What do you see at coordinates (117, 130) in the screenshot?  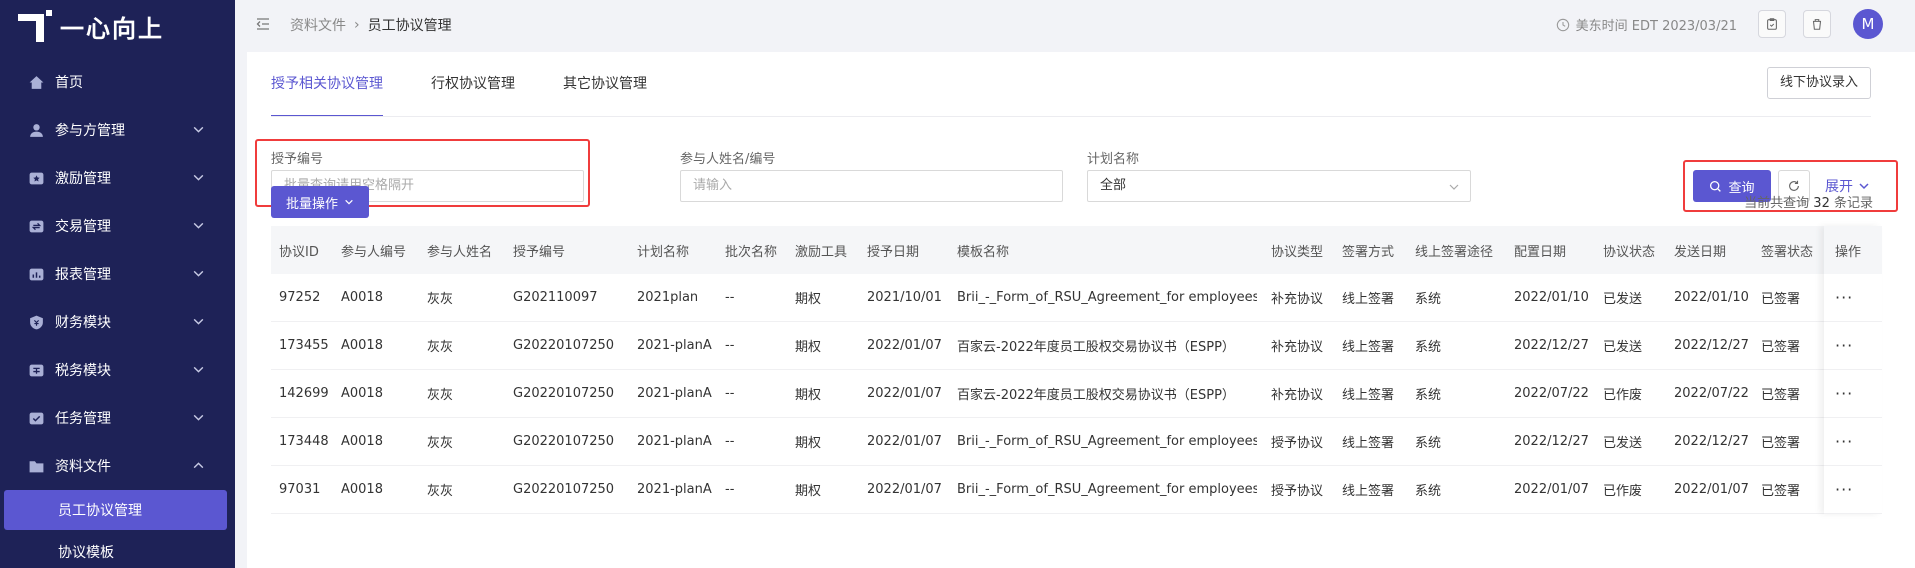 I see `sidebar-item-participants: 参与方管理` at bounding box center [117, 130].